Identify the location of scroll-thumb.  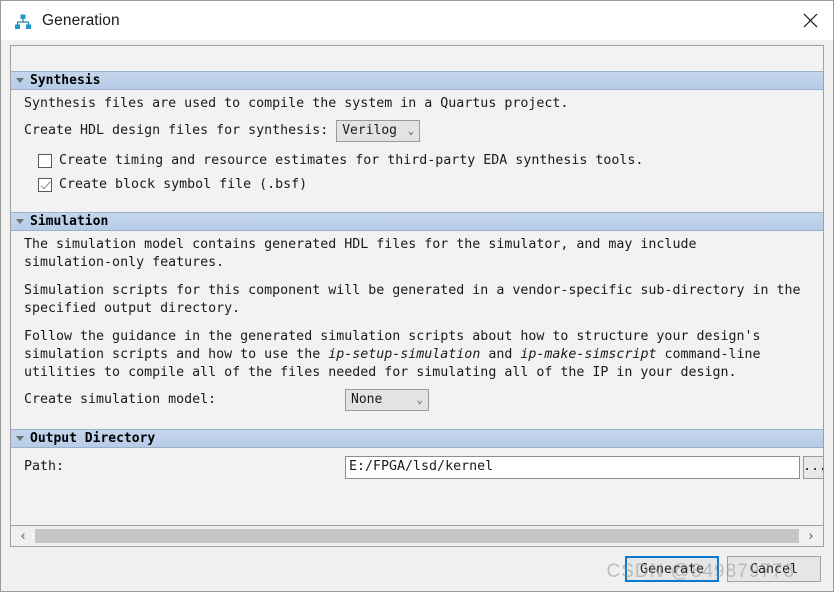
(417, 536).